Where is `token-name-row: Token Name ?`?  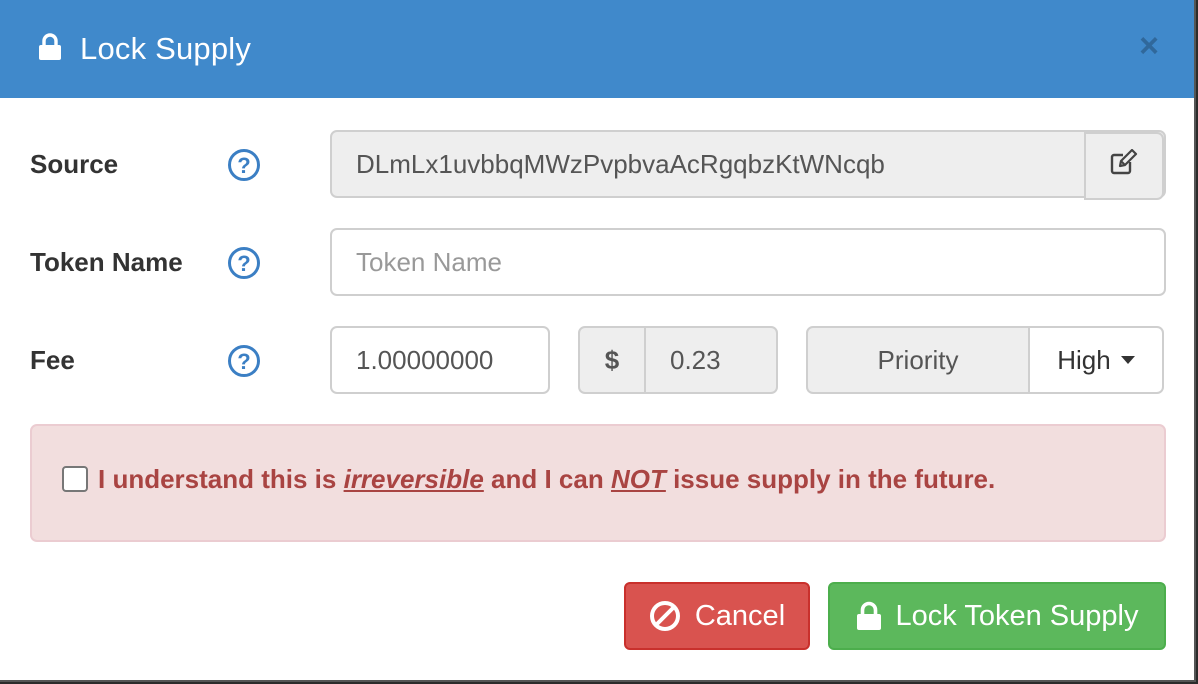 token-name-row: Token Name ? is located at coordinates (598, 262).